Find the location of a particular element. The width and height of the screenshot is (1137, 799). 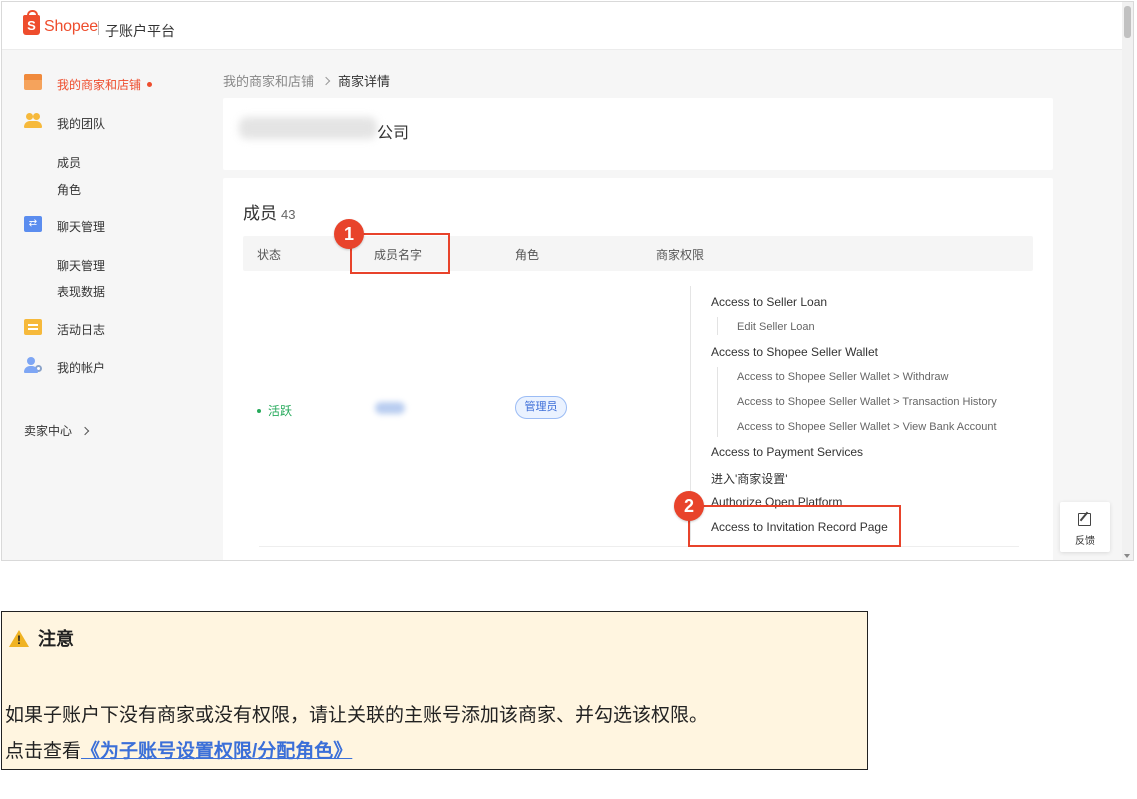

feedback-button: 反馈 is located at coordinates (1085, 527).